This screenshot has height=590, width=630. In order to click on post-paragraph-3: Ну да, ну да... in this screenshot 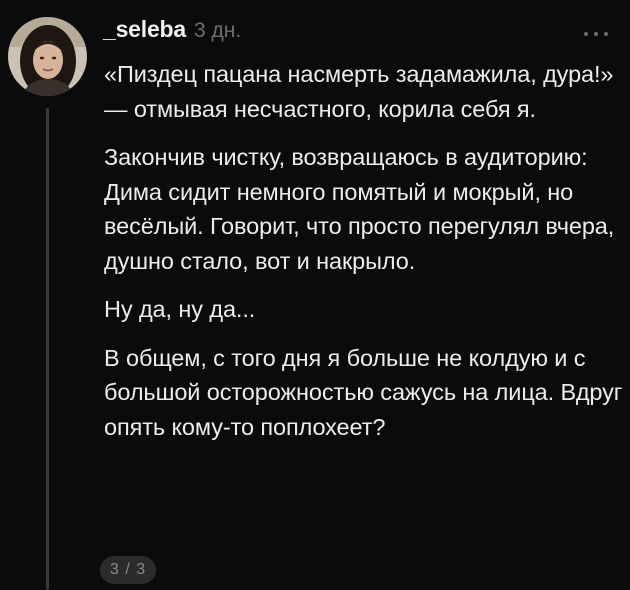, I will do `click(180, 309)`.